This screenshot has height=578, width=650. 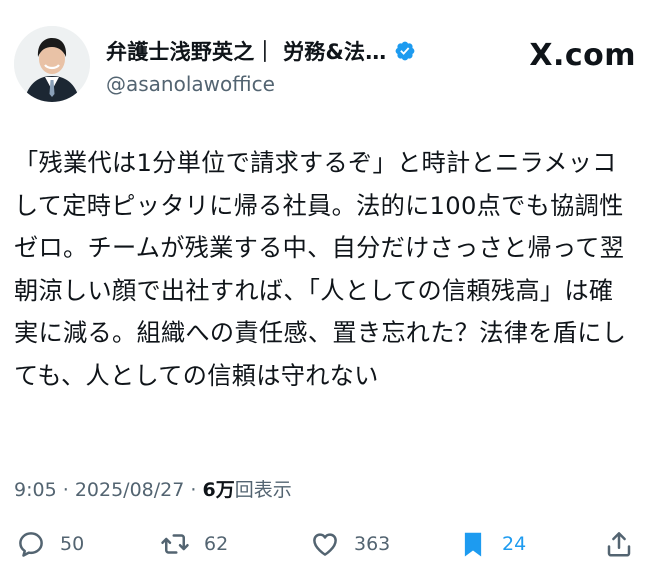 I want to click on tweet-meta: 9:05 · 2025/08/27 · 6万回表示, so click(x=153, y=488).